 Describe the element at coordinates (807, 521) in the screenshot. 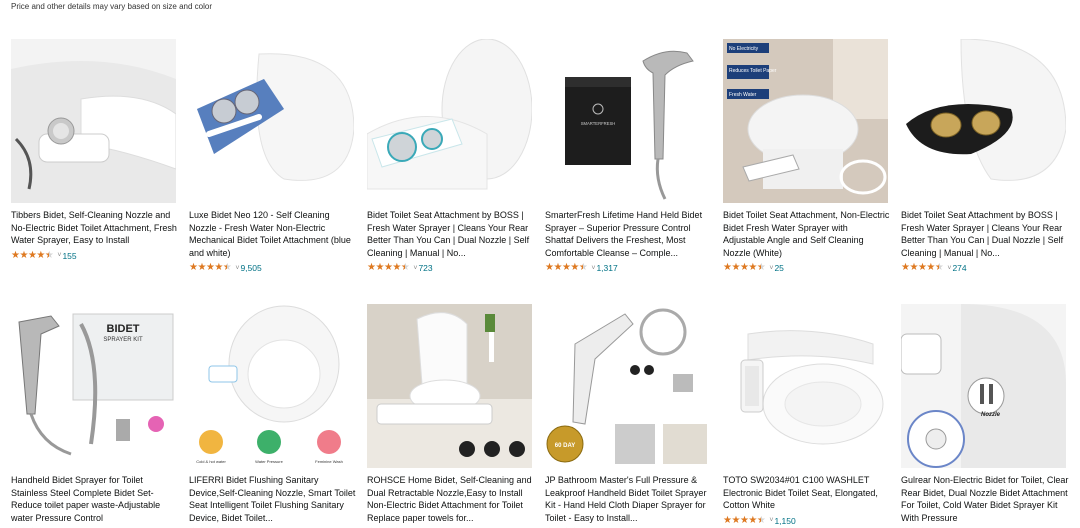

I see `rating-row: ★ ★ ★ ★ ★ ˅ 1,150` at that location.